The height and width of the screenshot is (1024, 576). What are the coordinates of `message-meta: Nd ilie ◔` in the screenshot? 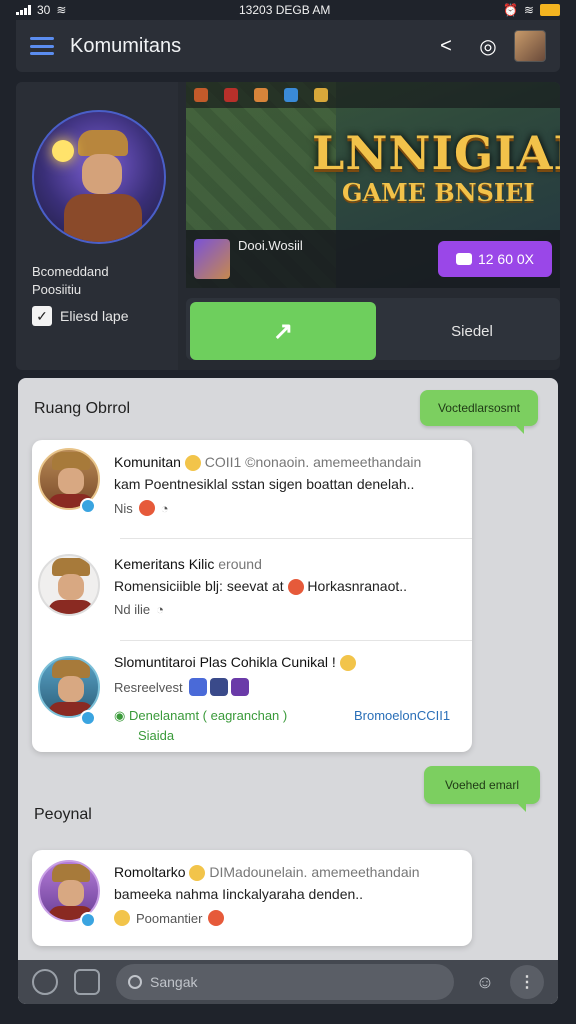 It's located at (139, 609).